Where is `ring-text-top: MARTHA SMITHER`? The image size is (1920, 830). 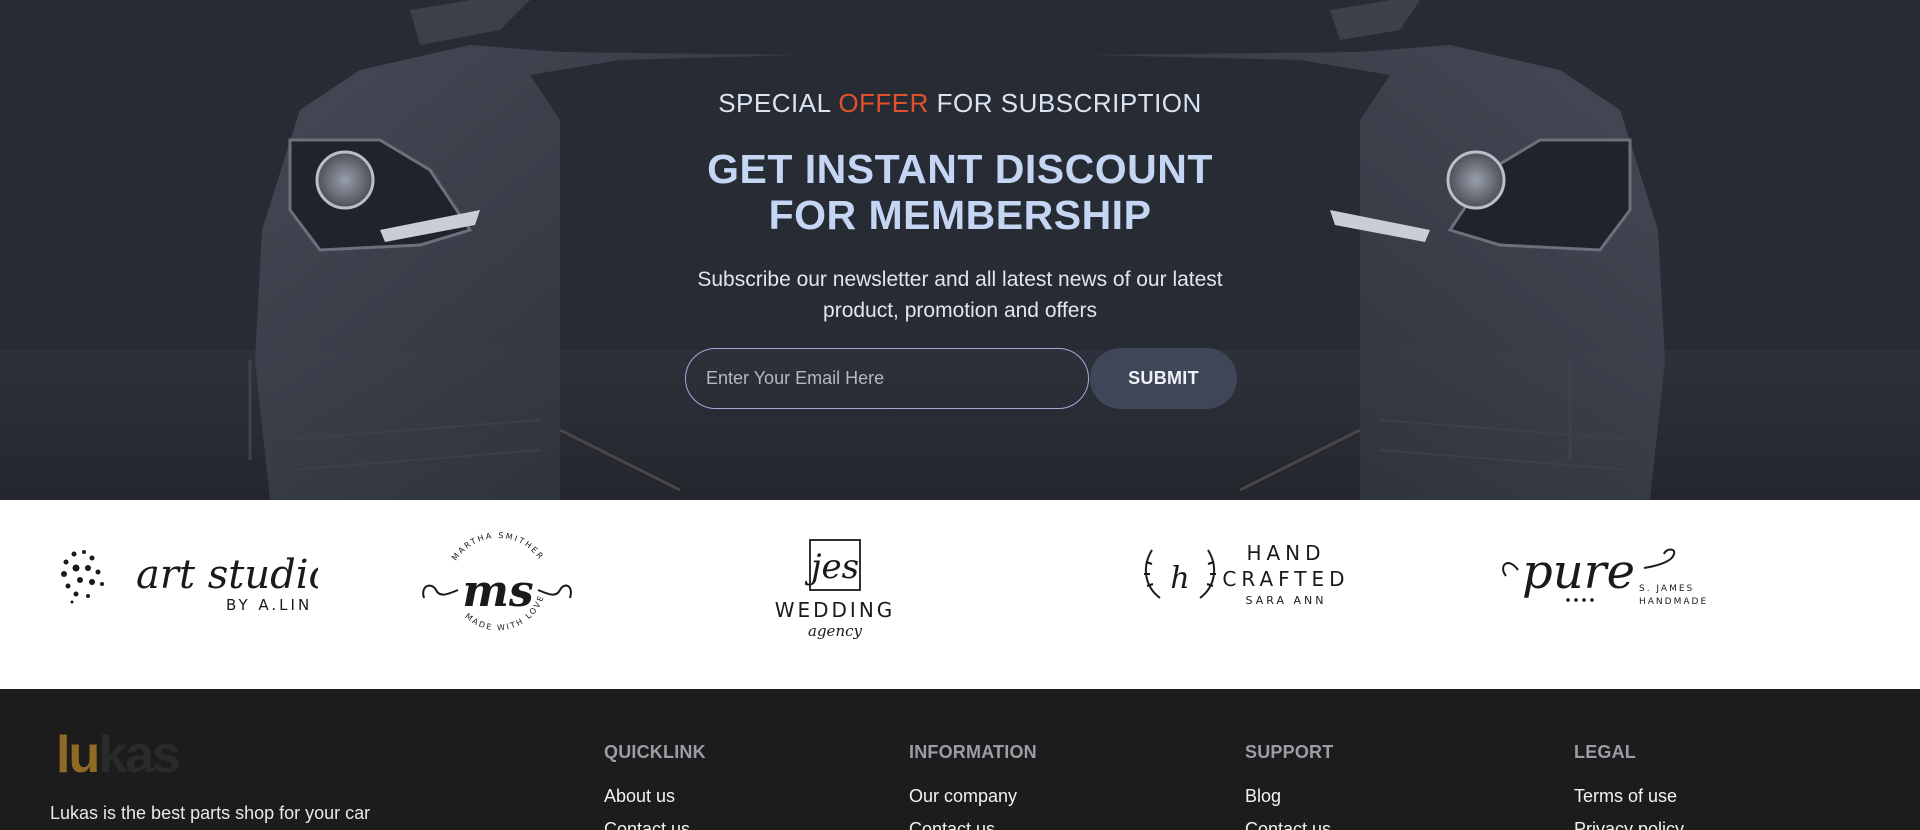
ring-text-top: MARTHA SMITHER is located at coordinates (498, 546).